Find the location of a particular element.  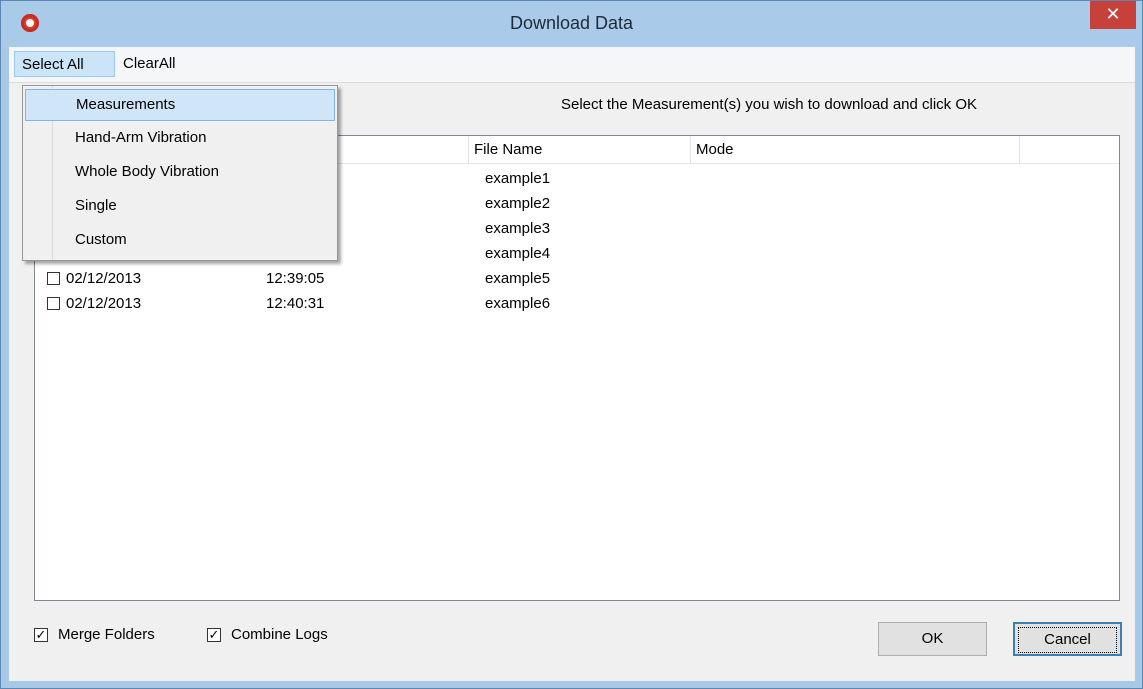

menu-select-all: Select All is located at coordinates (64, 64).